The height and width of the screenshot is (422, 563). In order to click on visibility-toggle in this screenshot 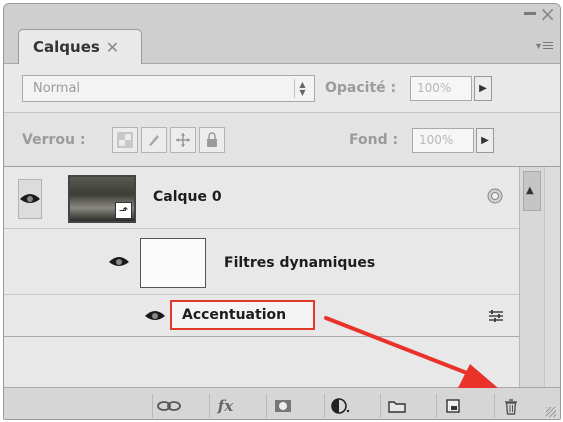, I will do `click(30, 199)`.